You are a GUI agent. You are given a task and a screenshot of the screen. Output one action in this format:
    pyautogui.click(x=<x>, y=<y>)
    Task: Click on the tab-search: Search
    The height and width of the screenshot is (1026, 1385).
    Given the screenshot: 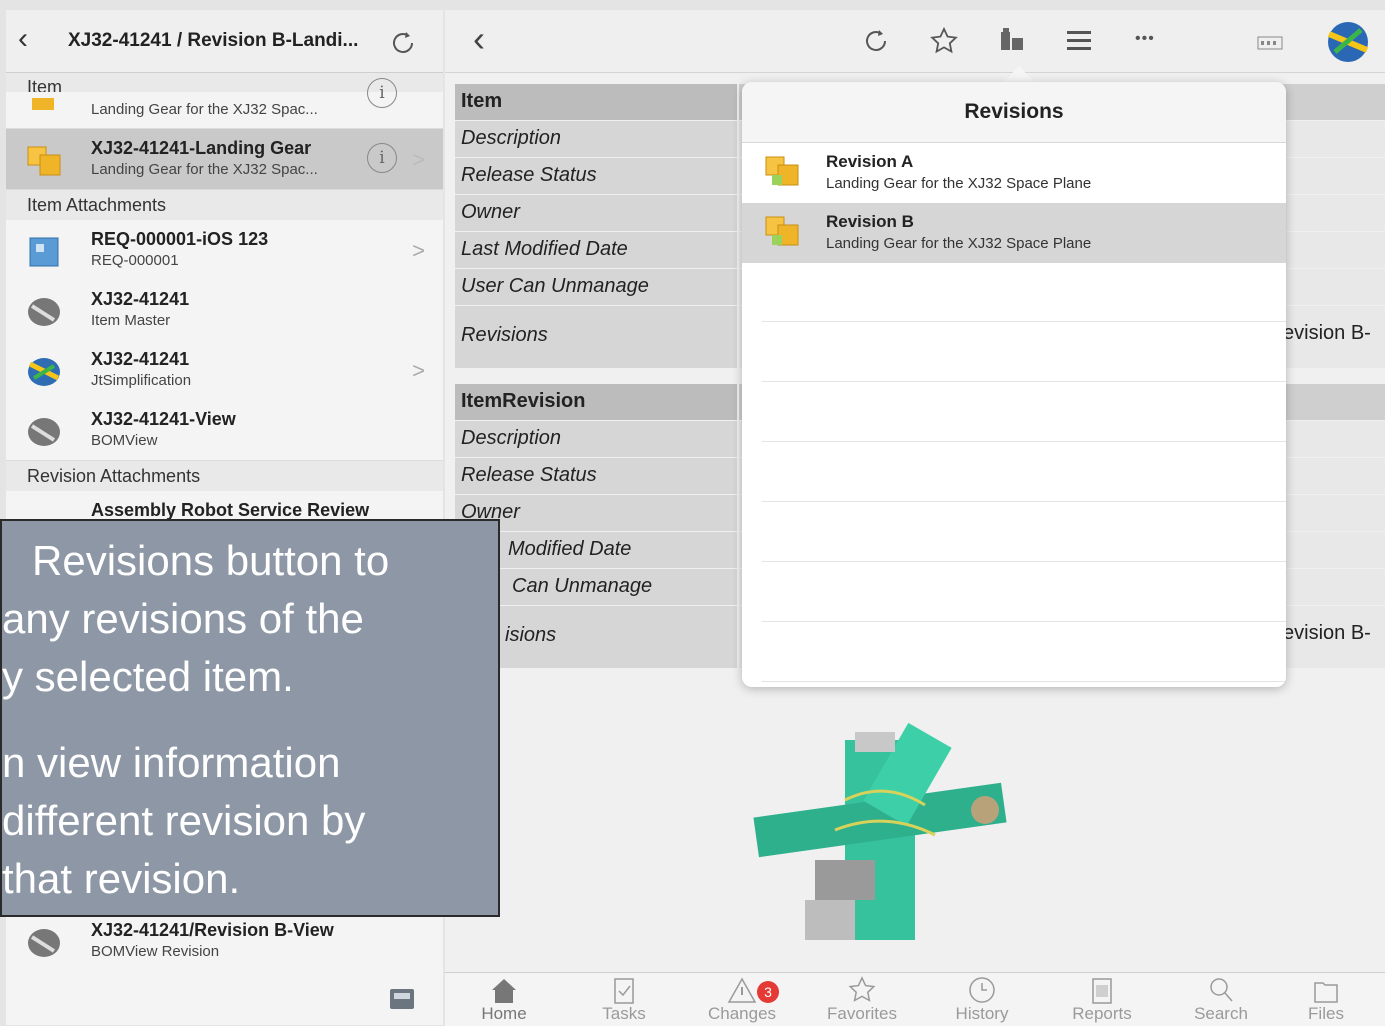 What is the action you would take?
    pyautogui.click(x=1221, y=999)
    